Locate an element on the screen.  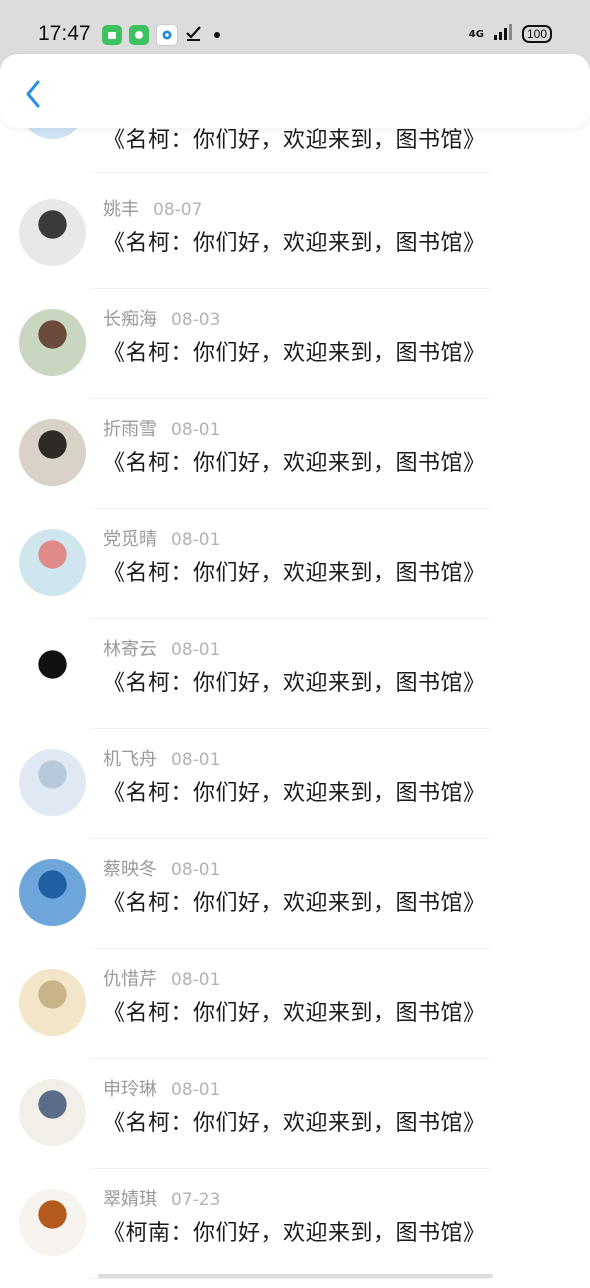
message-row: 姚丰 08-07 《名柯：你们好，欢迎来到，图书馆》 is located at coordinates (295, 243).